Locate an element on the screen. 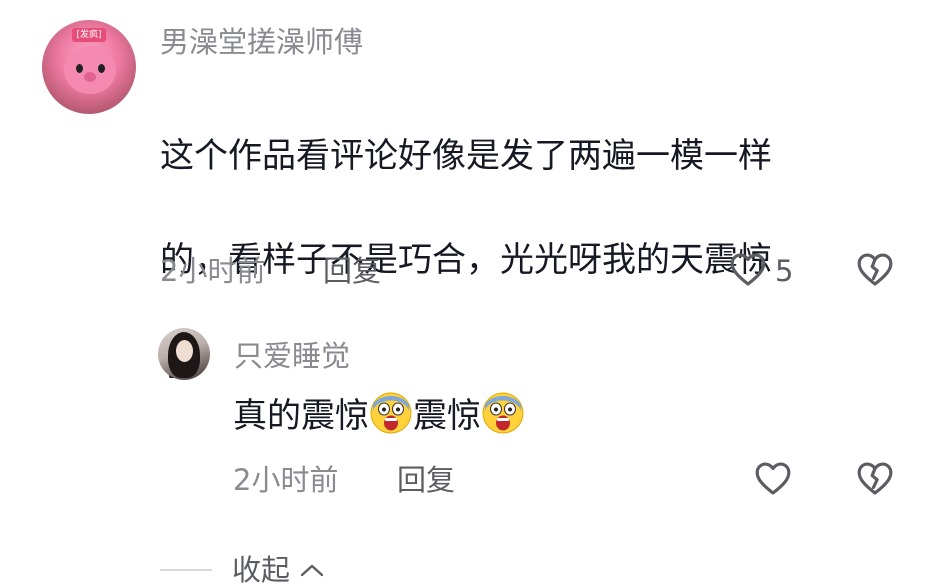  avatar-eye-left is located at coordinates (79, 68).